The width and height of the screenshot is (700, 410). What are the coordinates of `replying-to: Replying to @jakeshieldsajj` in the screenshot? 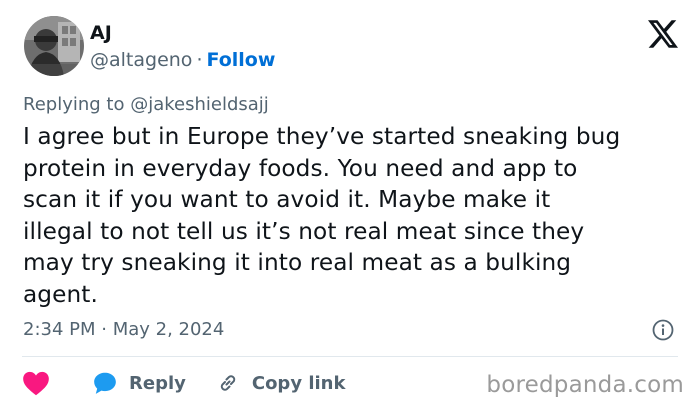 It's located at (146, 105).